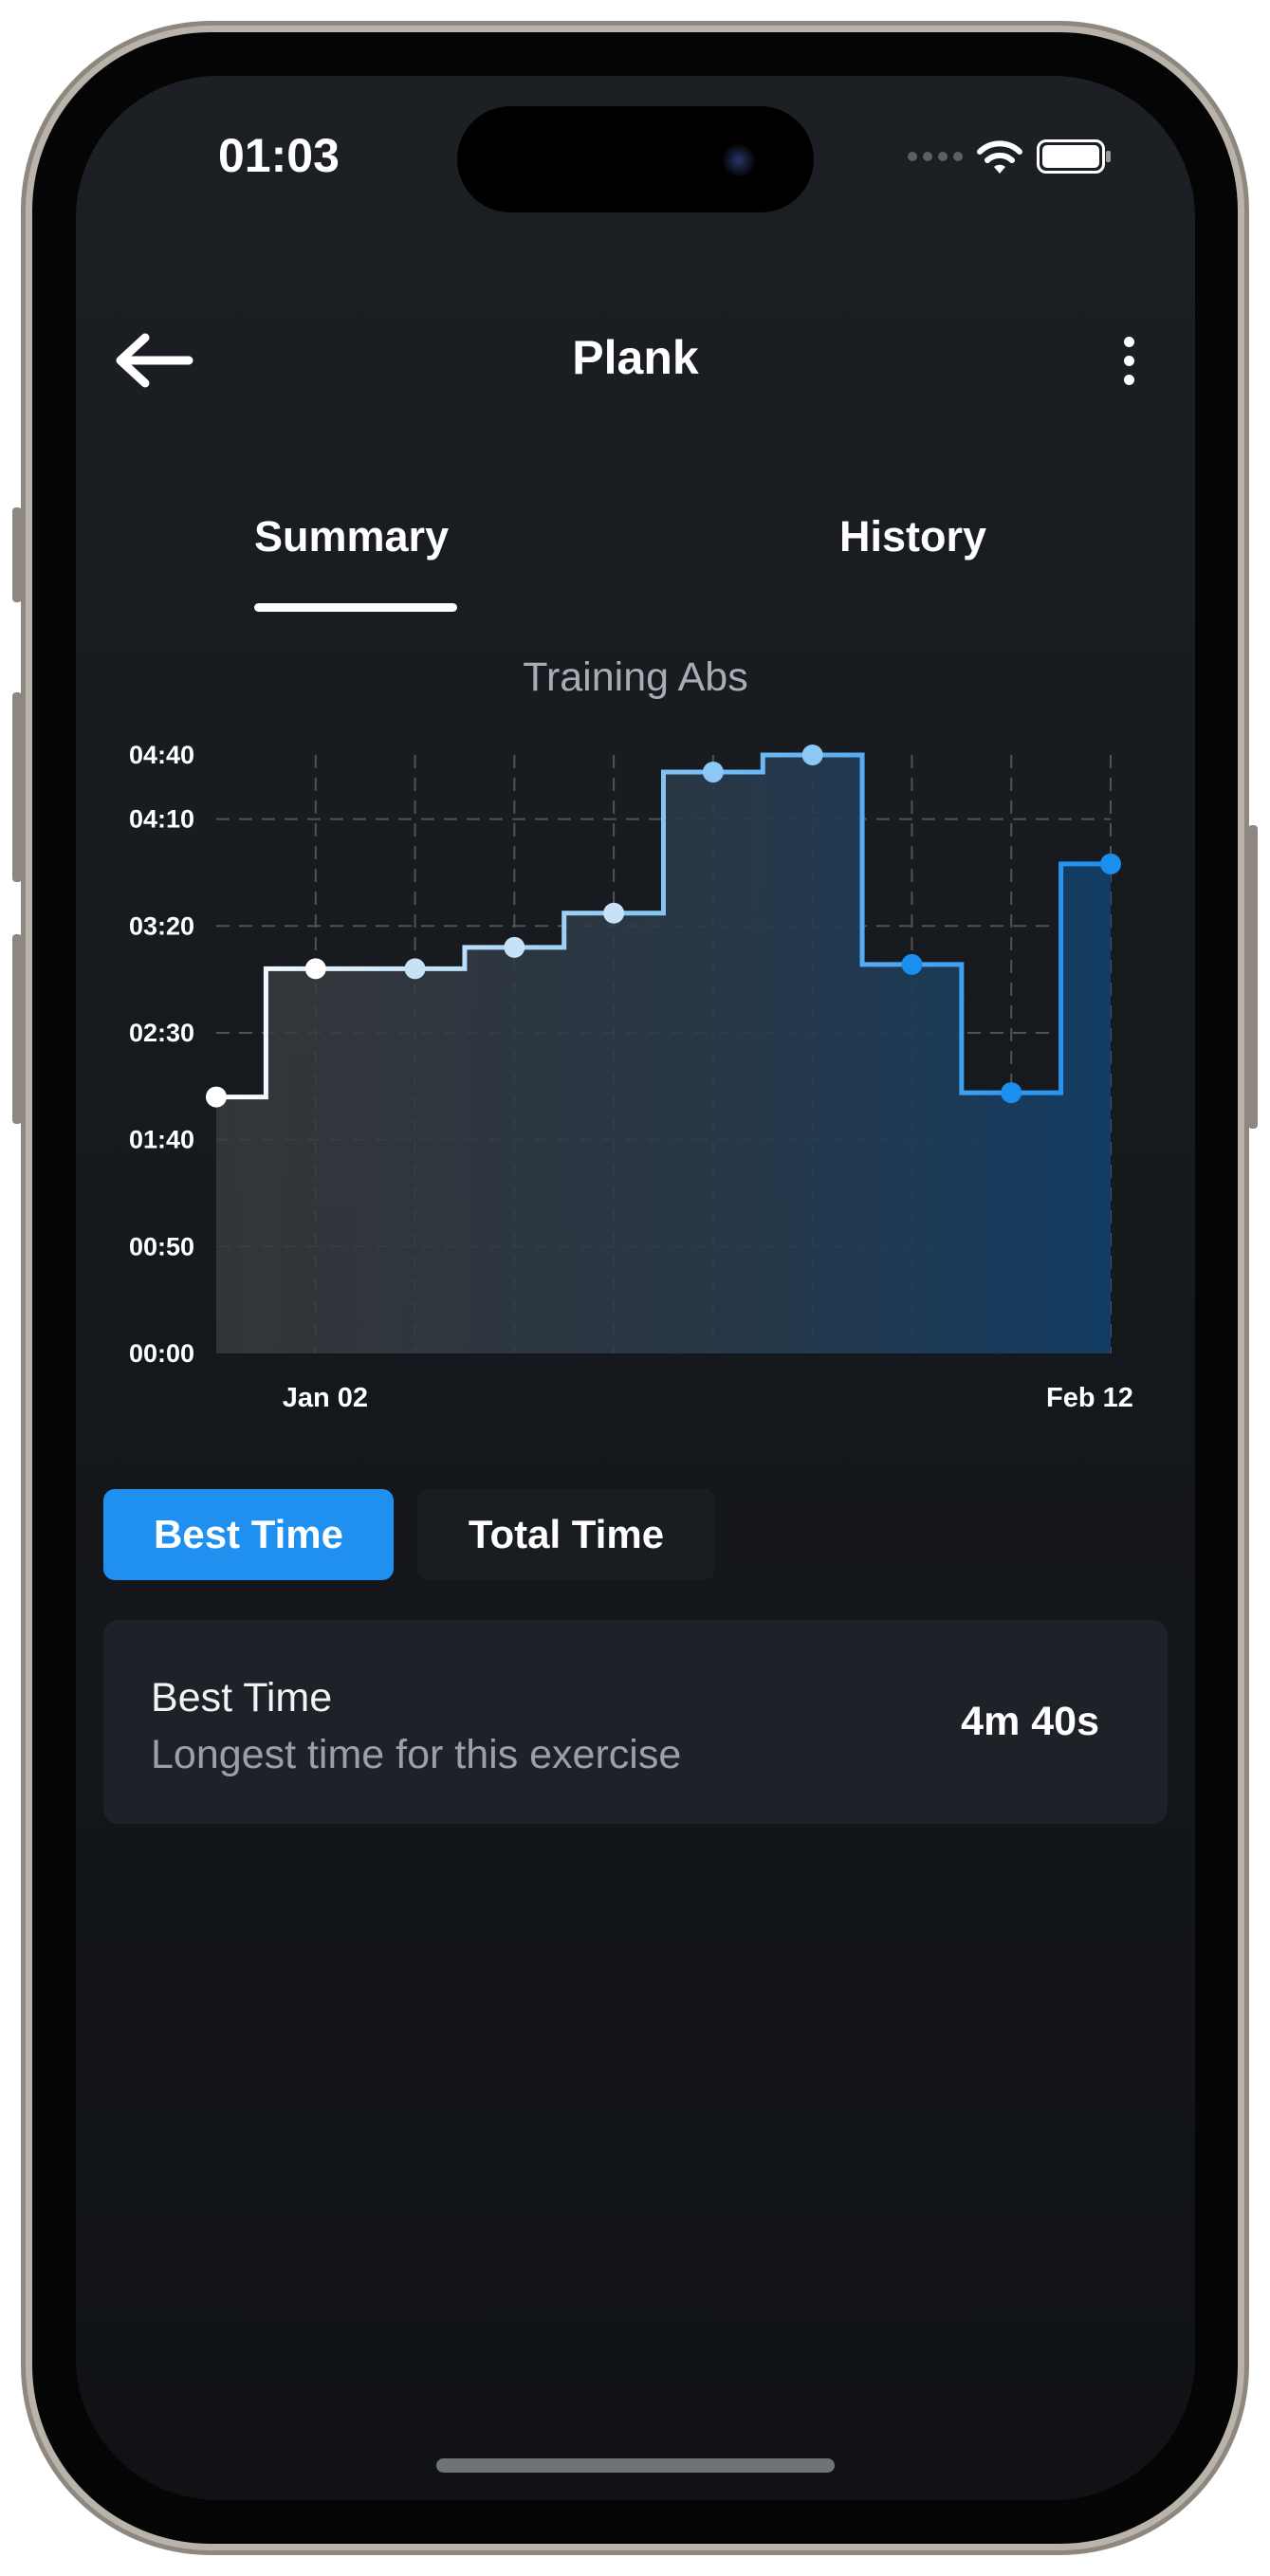 This screenshot has height=2576, width=1270. Describe the element at coordinates (248, 1534) in the screenshot. I see `best-time-button: Best Time` at that location.